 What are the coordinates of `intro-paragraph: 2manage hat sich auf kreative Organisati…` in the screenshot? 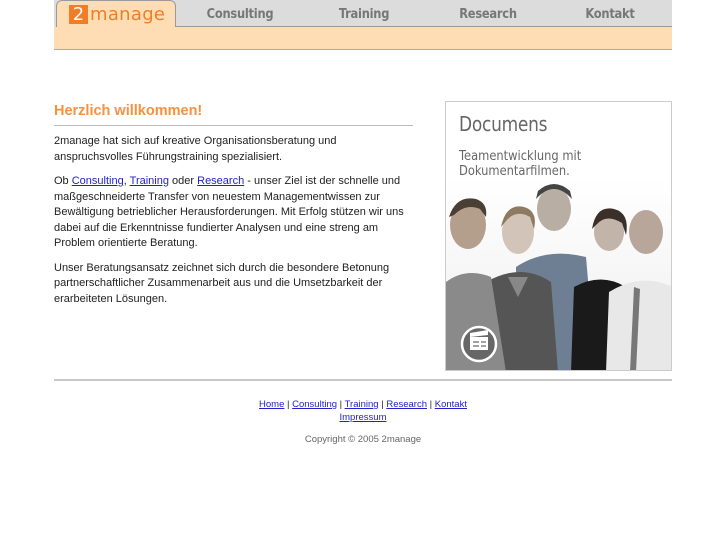 It's located at (195, 149).